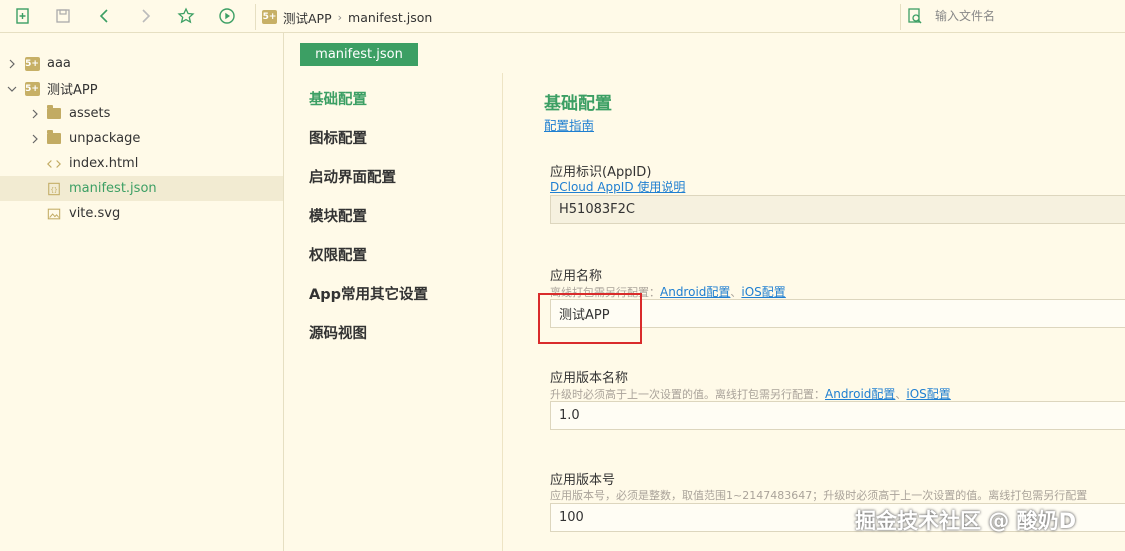  Describe the element at coordinates (307, 17) in the screenshot. I see `breadcrumb-project: 测试APP` at that location.